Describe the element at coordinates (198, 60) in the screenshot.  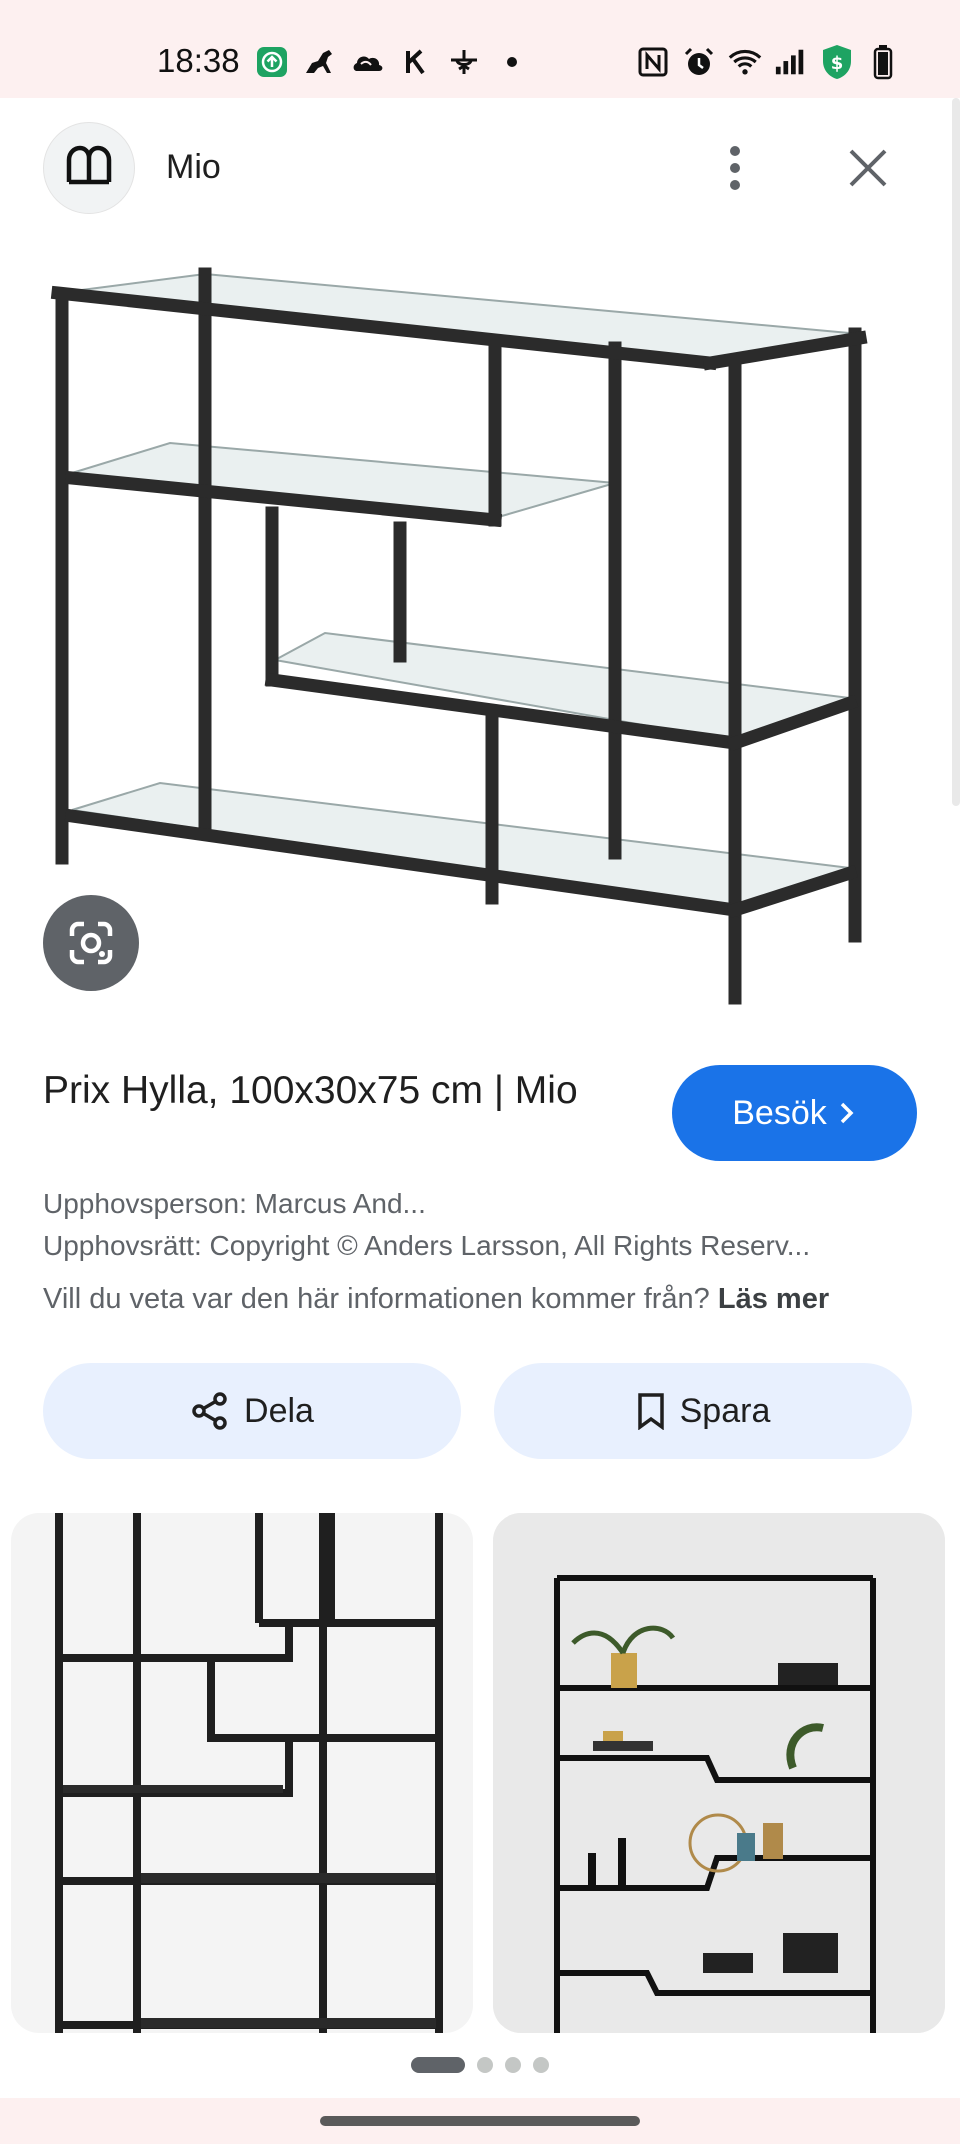
I see `status-time: 18:38` at that location.